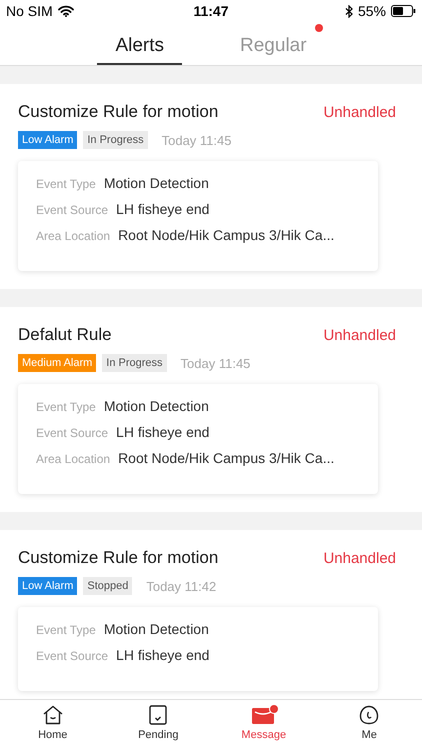  I want to click on battery-percent: 55%, so click(372, 11).